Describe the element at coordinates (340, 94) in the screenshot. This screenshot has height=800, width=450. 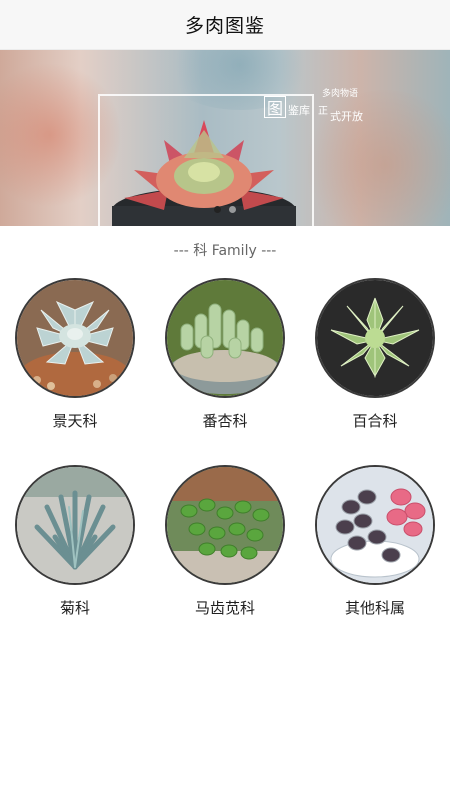
I see `banner-caption: 多肉物语` at that location.